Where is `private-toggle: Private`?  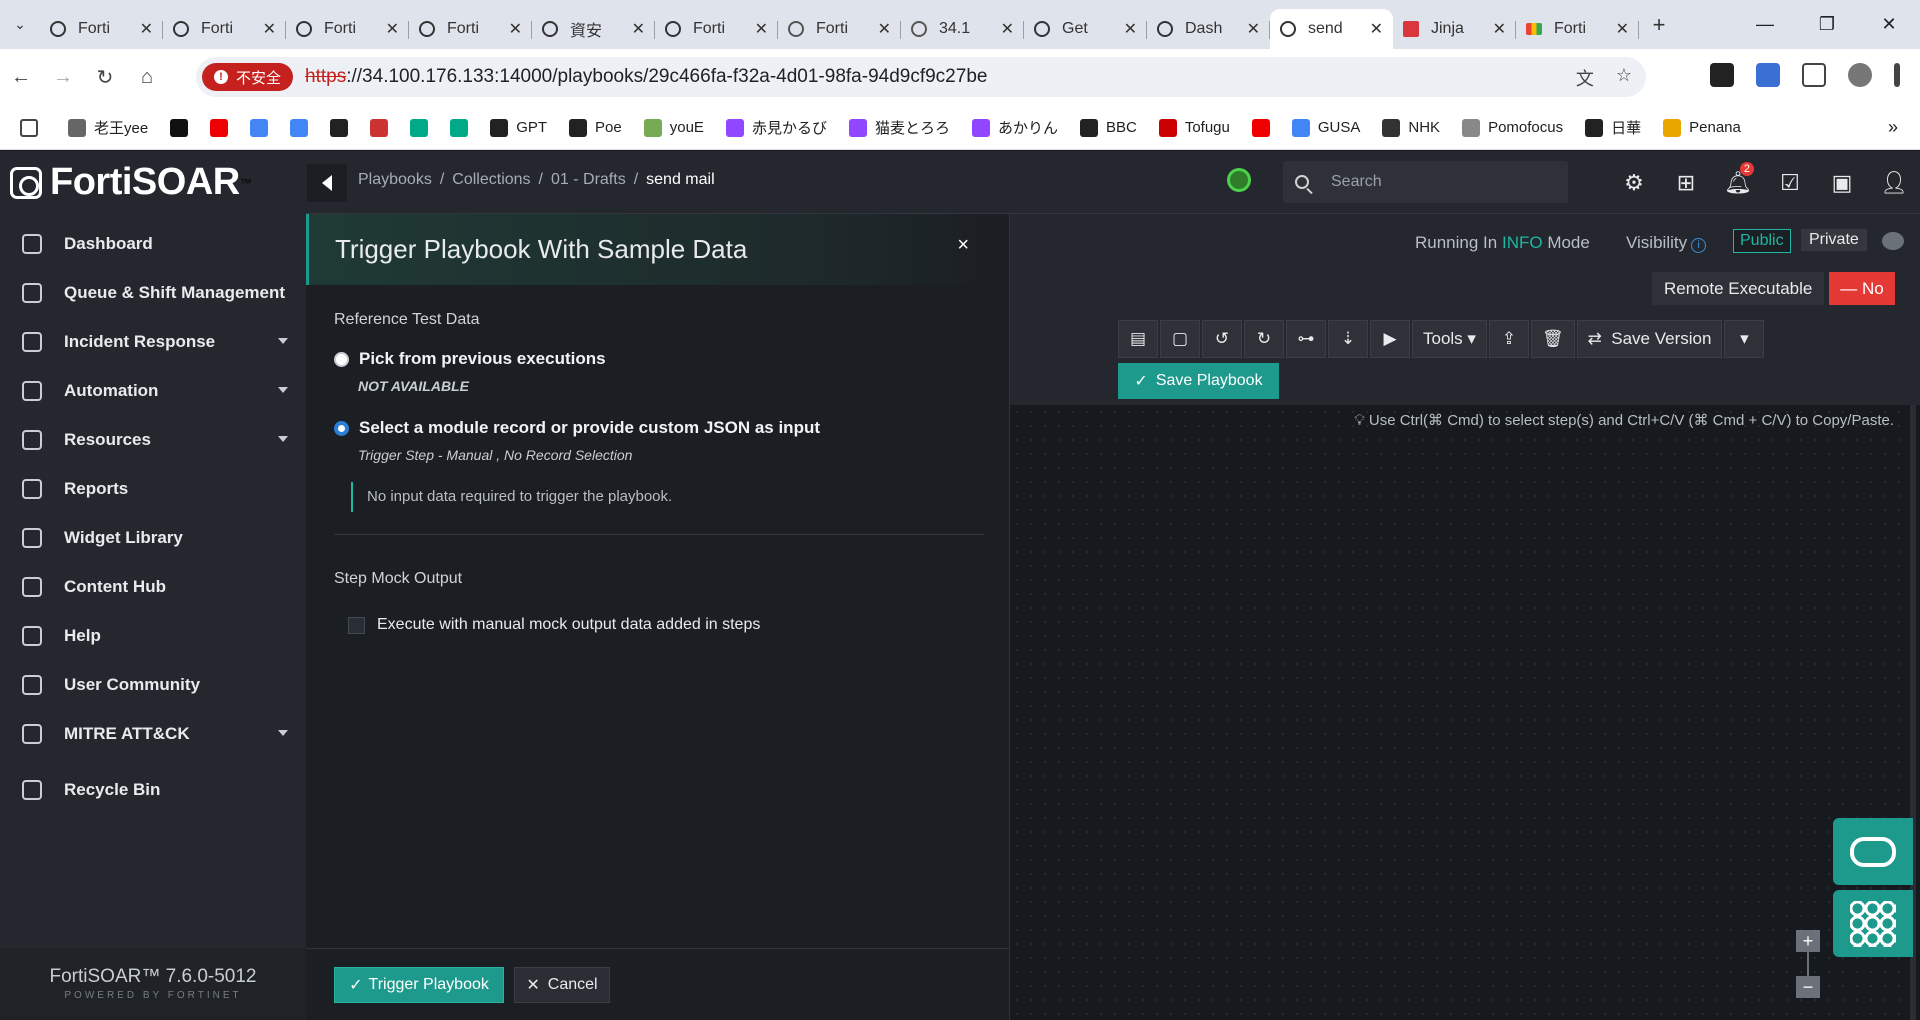
private-toggle: Private is located at coordinates (1834, 240).